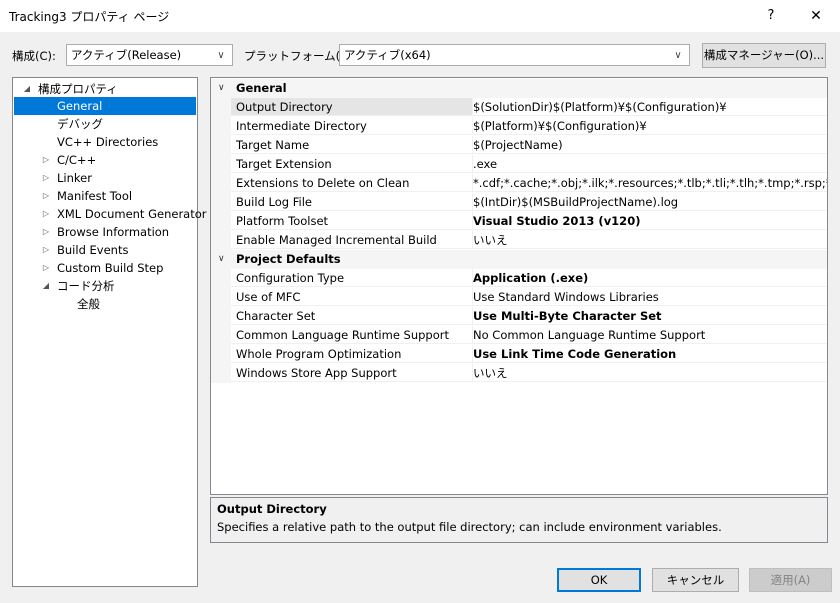 The image size is (840, 603). What do you see at coordinates (519, 88) in the screenshot?
I see `category-general: ∨ General` at bounding box center [519, 88].